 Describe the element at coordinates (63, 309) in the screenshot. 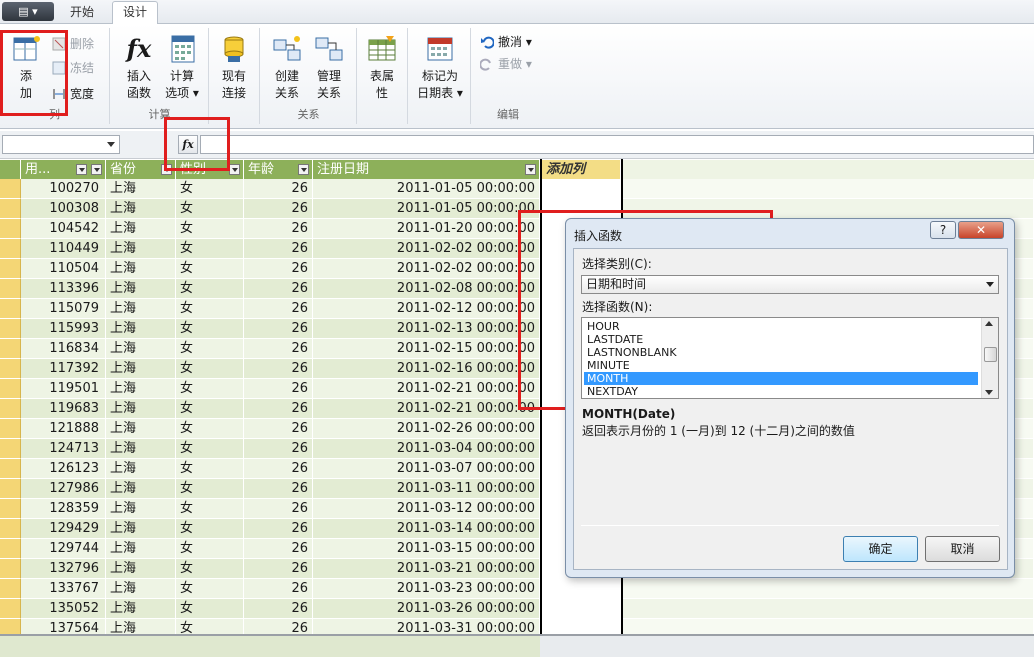

I see `table-cell: 115079` at that location.